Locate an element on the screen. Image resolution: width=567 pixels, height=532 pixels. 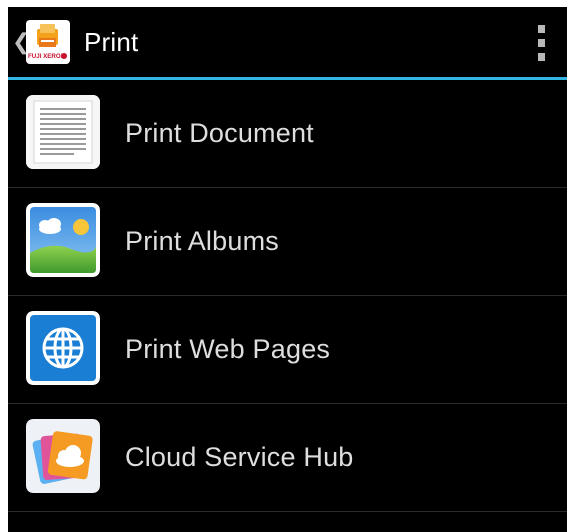
list-item-label: Print Albums is located at coordinates (202, 241).